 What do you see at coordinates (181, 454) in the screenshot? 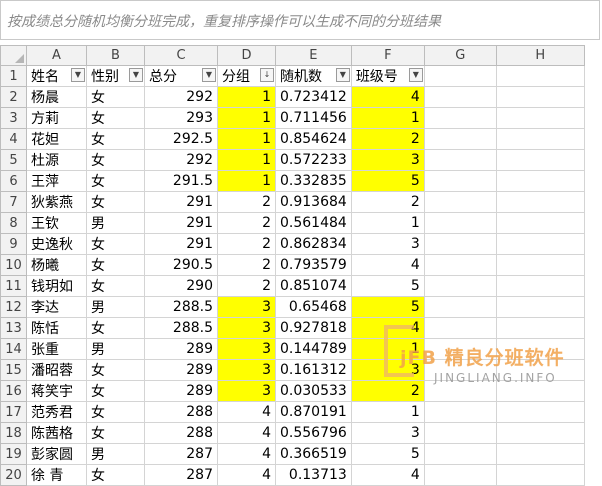
I see `cell-total: 287` at bounding box center [181, 454].